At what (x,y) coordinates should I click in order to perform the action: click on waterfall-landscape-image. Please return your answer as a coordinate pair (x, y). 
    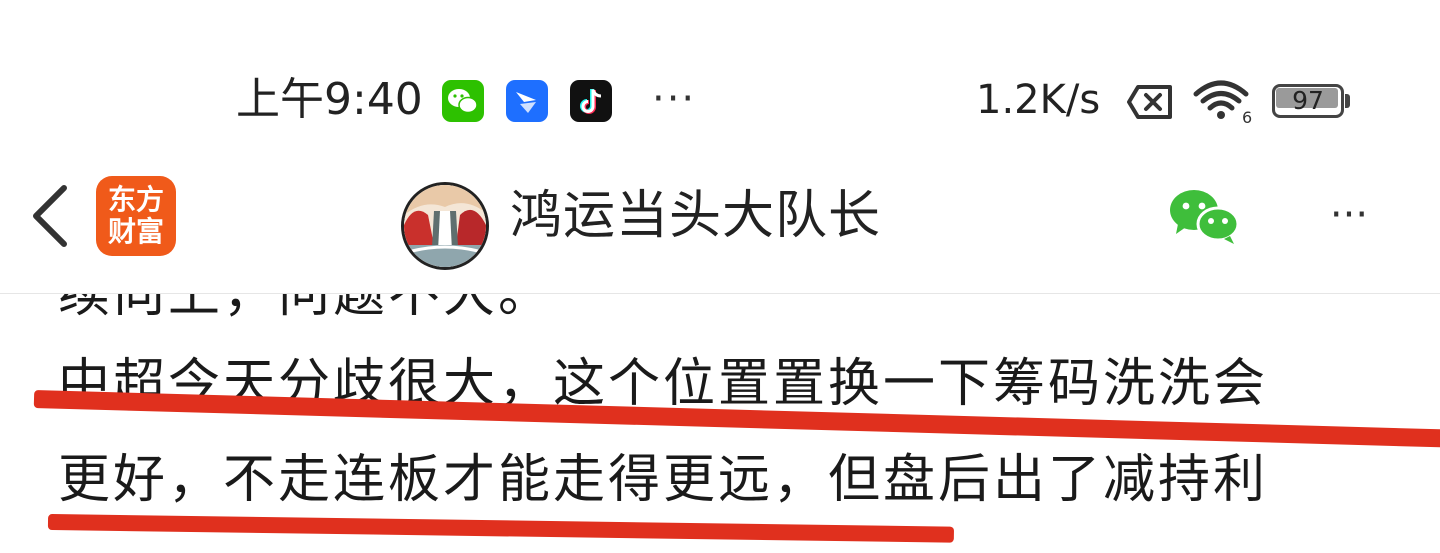
    Looking at the image, I should click on (445, 226).